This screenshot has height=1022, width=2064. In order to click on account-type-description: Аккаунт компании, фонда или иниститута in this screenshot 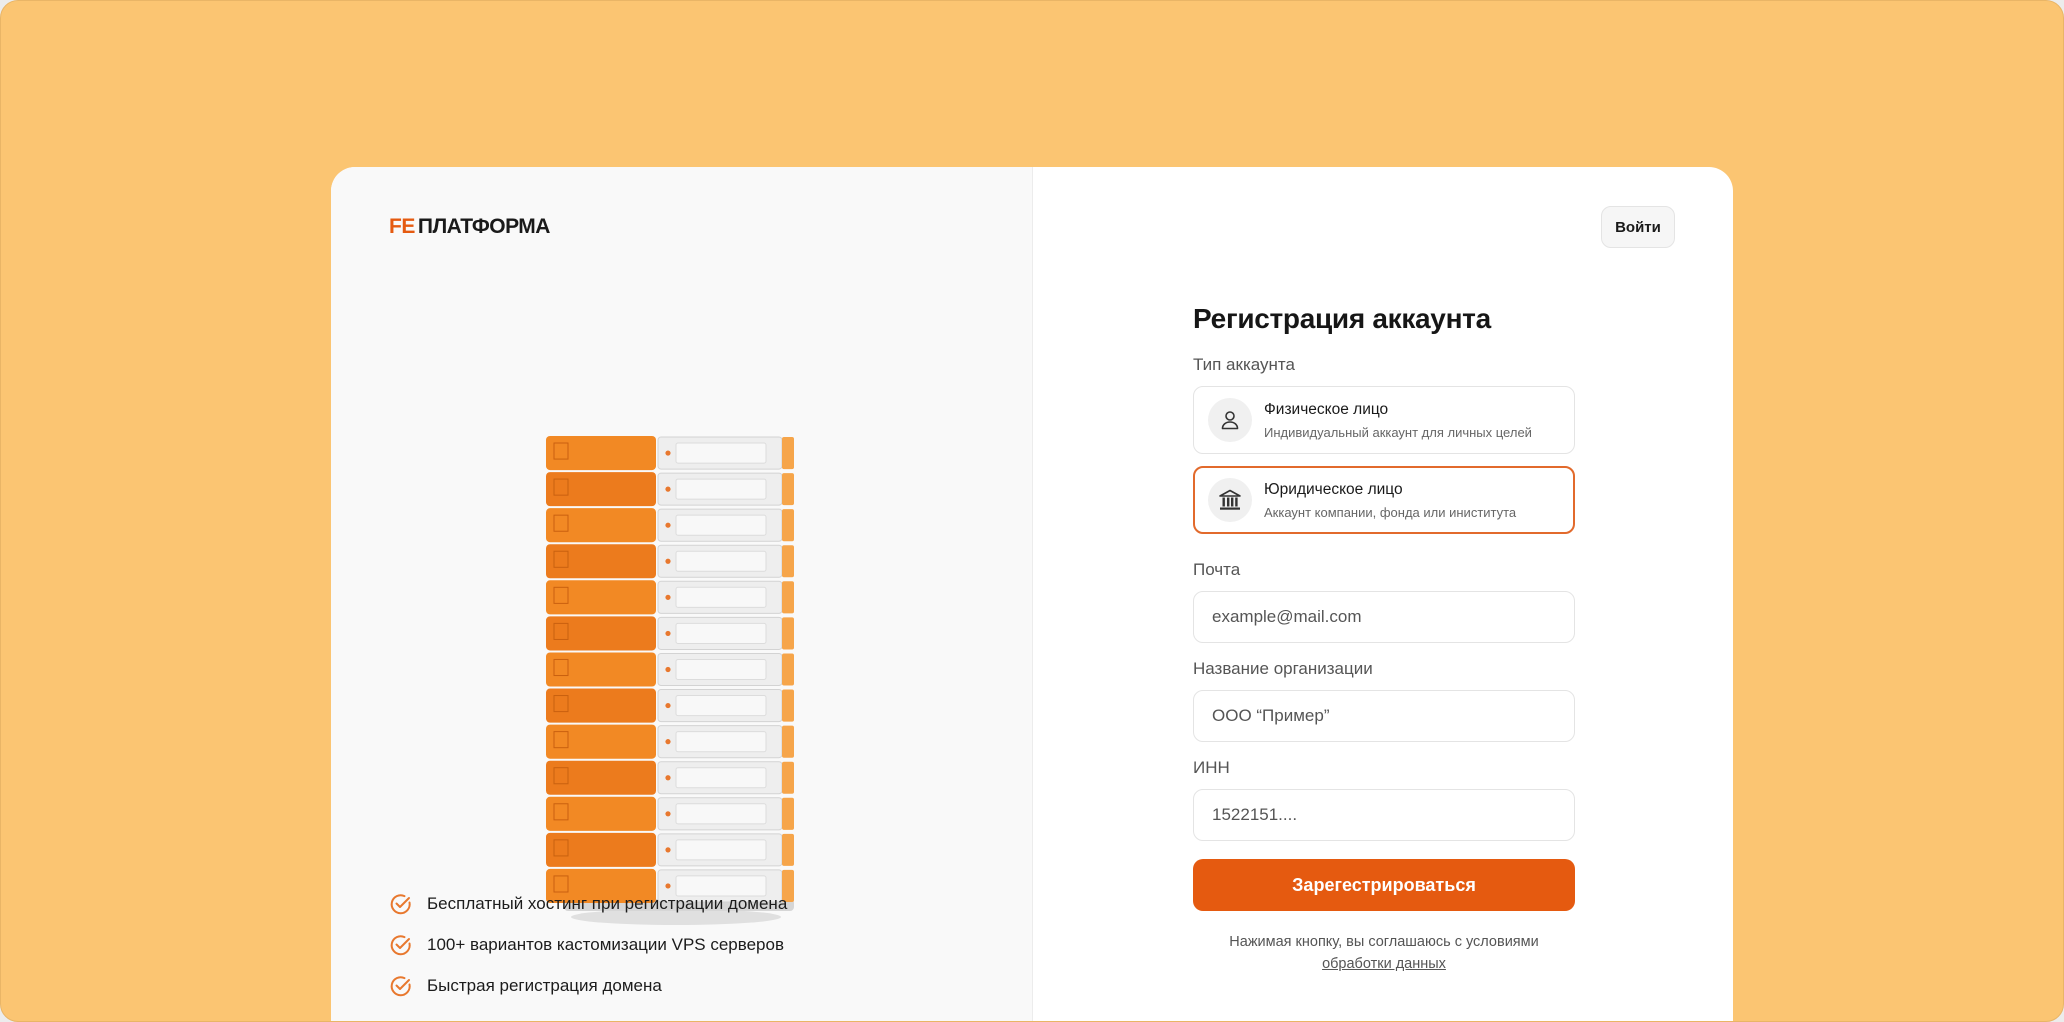, I will do `click(1390, 512)`.